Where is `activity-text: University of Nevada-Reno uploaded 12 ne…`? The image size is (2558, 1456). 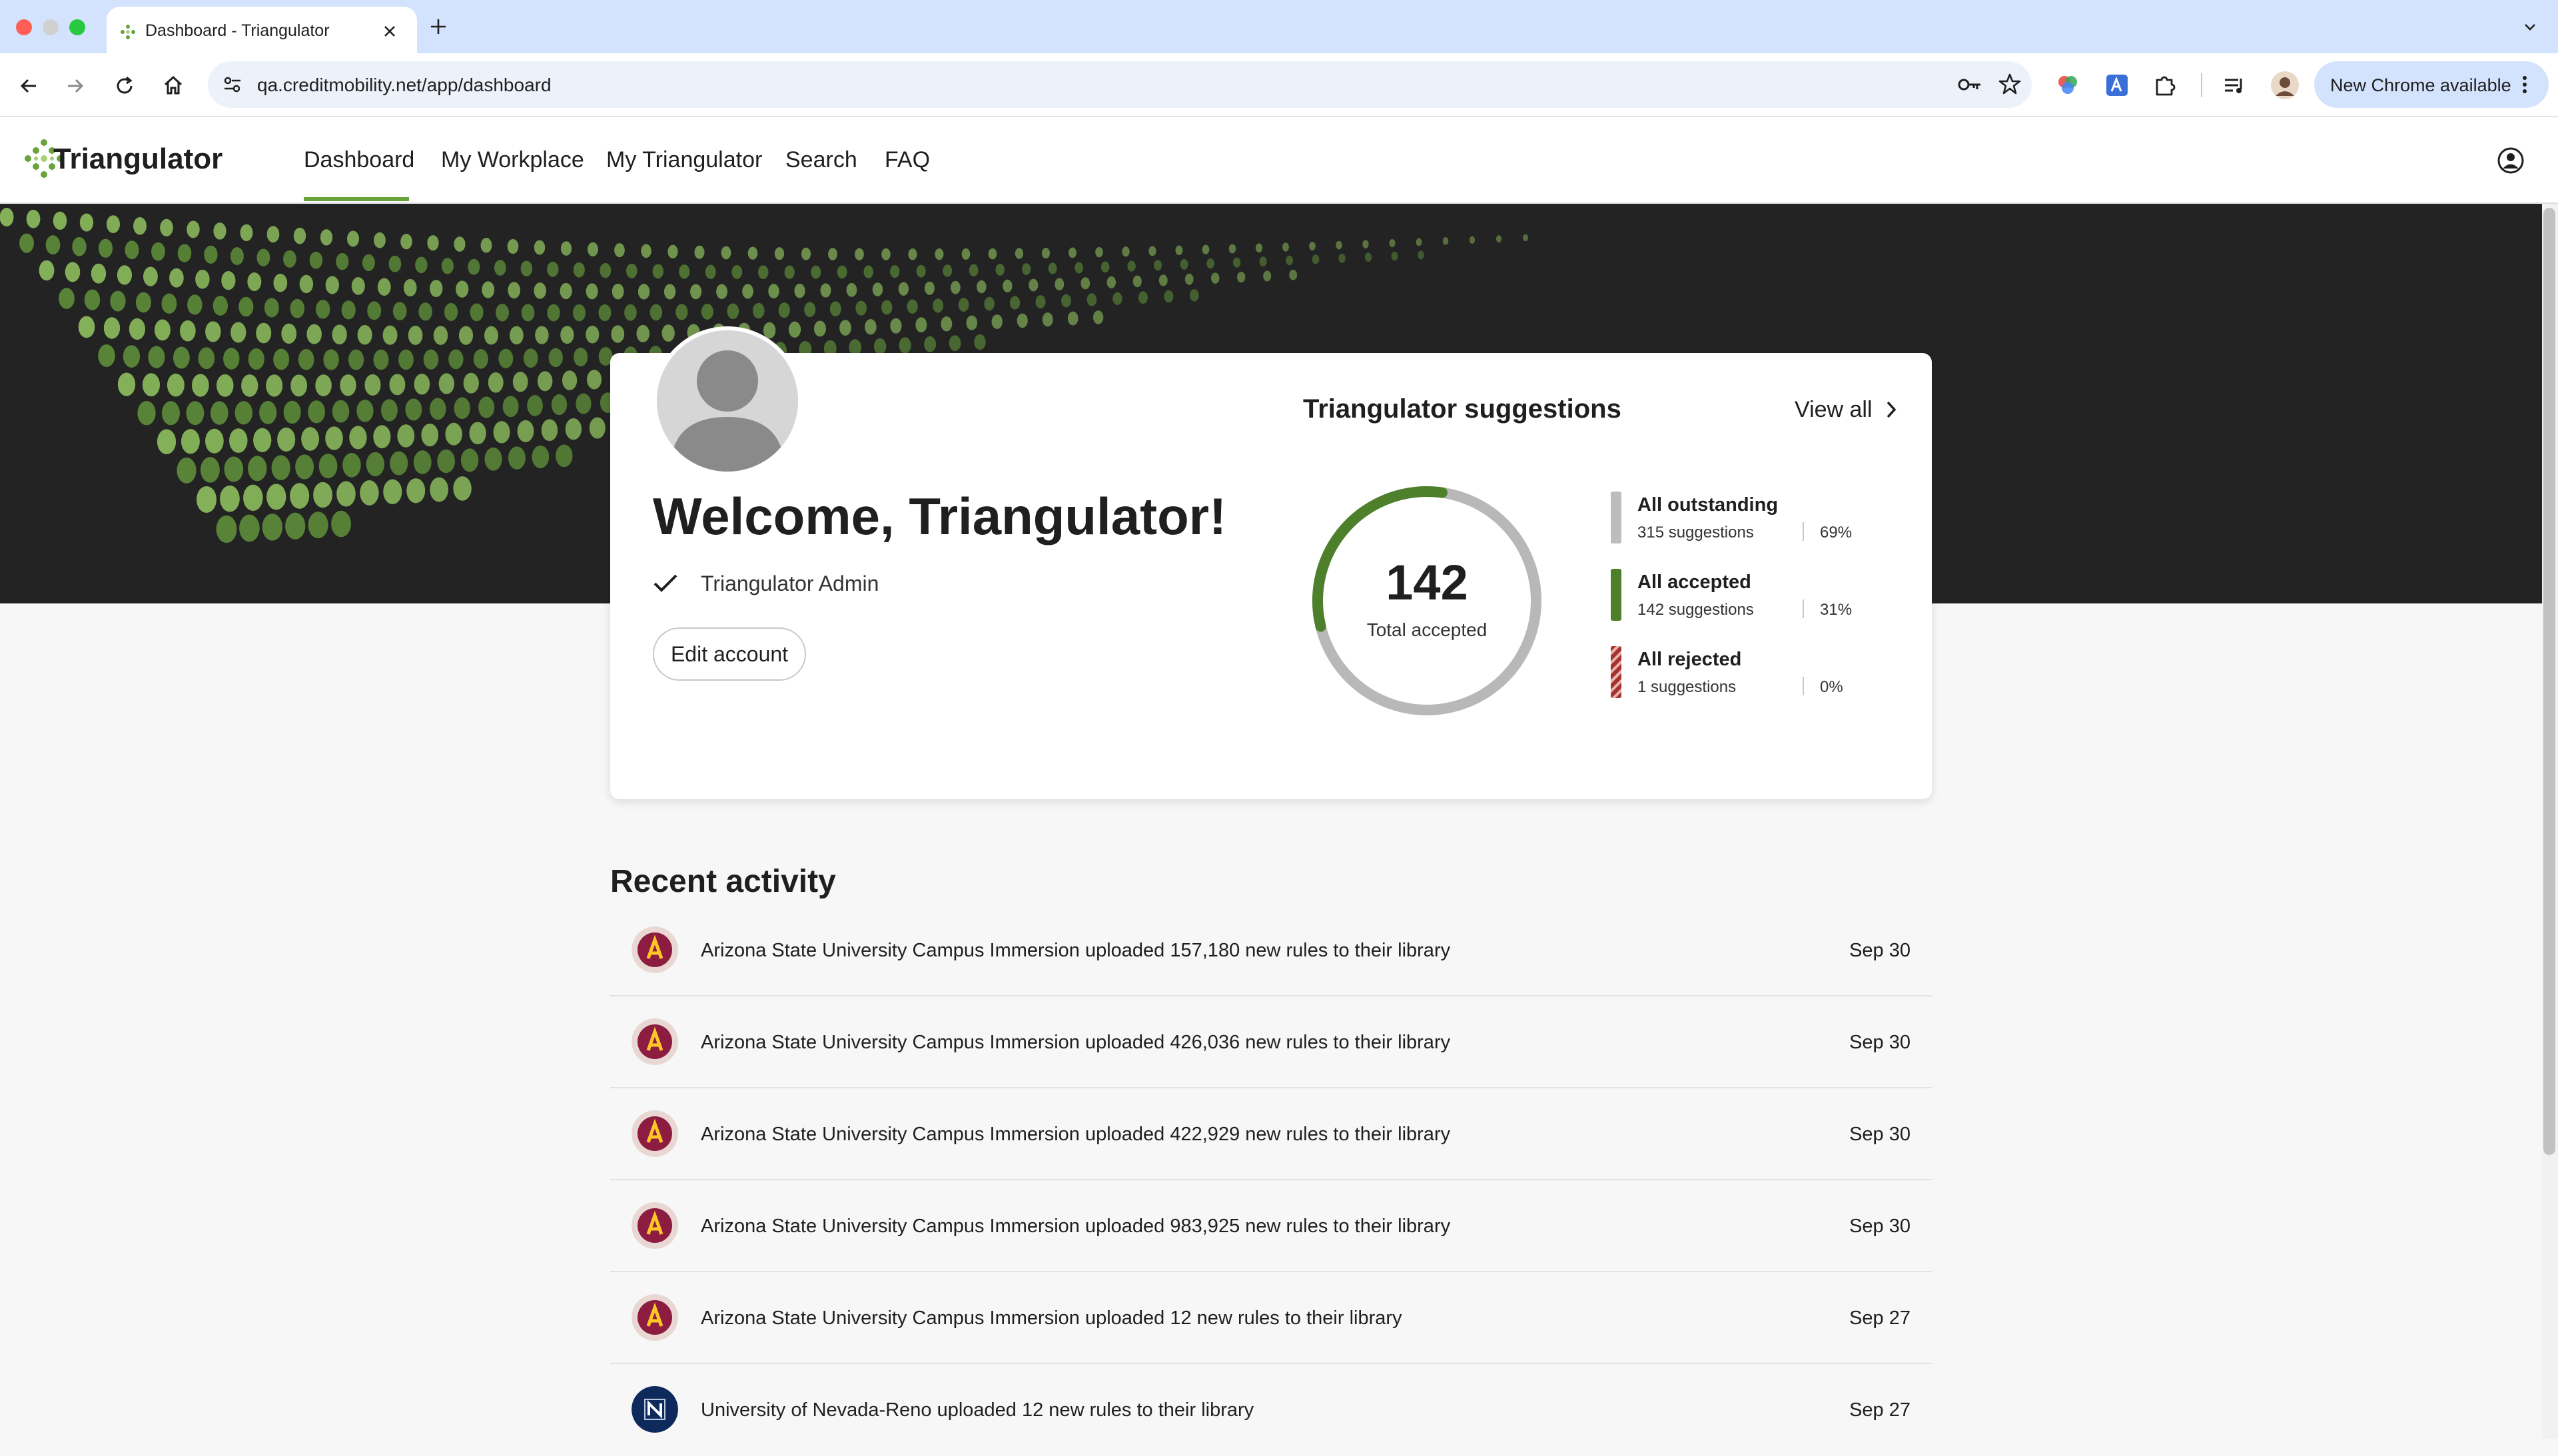
activity-text: University of Nevada-Reno uploaded 12 ne… is located at coordinates (977, 1410).